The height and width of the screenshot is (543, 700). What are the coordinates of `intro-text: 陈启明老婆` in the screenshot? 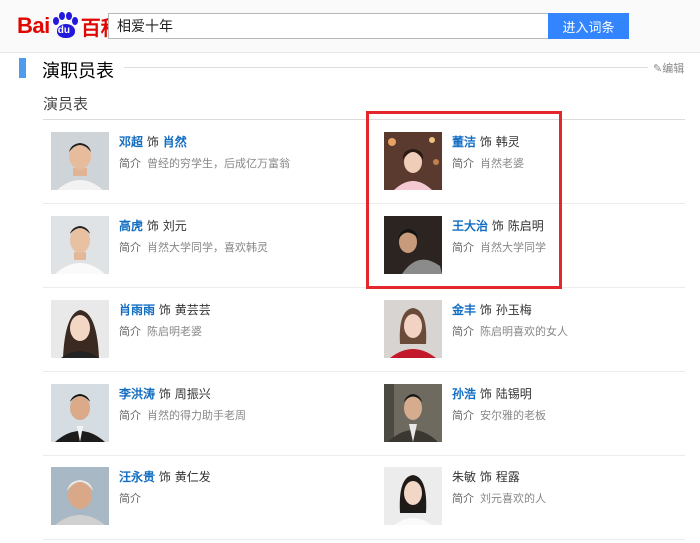 It's located at (174, 331).